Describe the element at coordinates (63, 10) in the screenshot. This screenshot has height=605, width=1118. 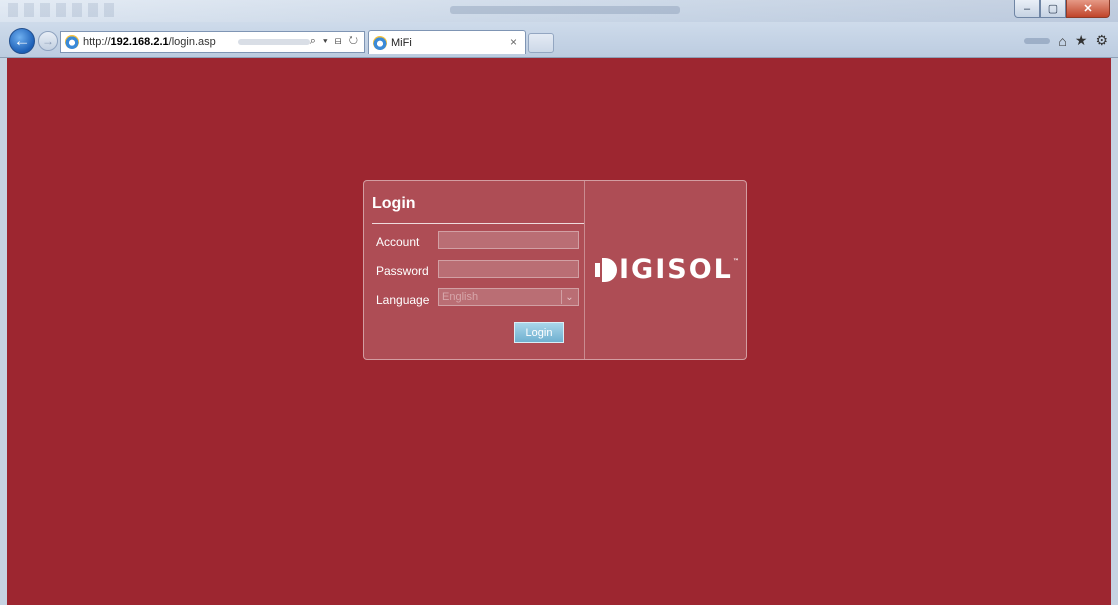
I see `quick-access-toolbar` at that location.